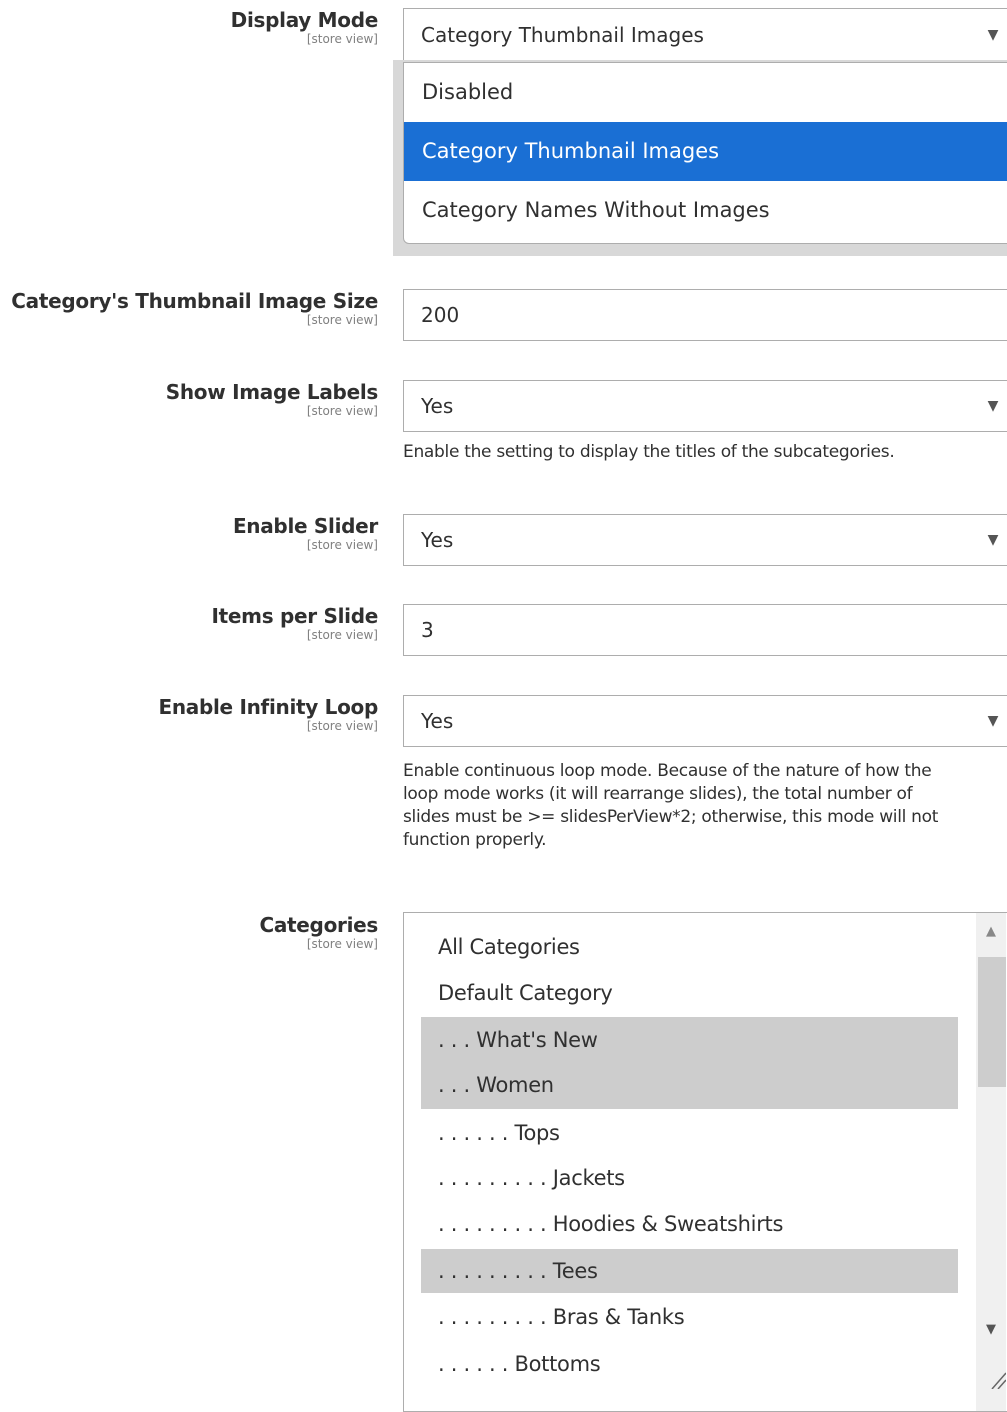 This screenshot has height=1412, width=1007. What do you see at coordinates (689, 1271) in the screenshot?
I see `category-option: . . . . . . . . . Tees` at bounding box center [689, 1271].